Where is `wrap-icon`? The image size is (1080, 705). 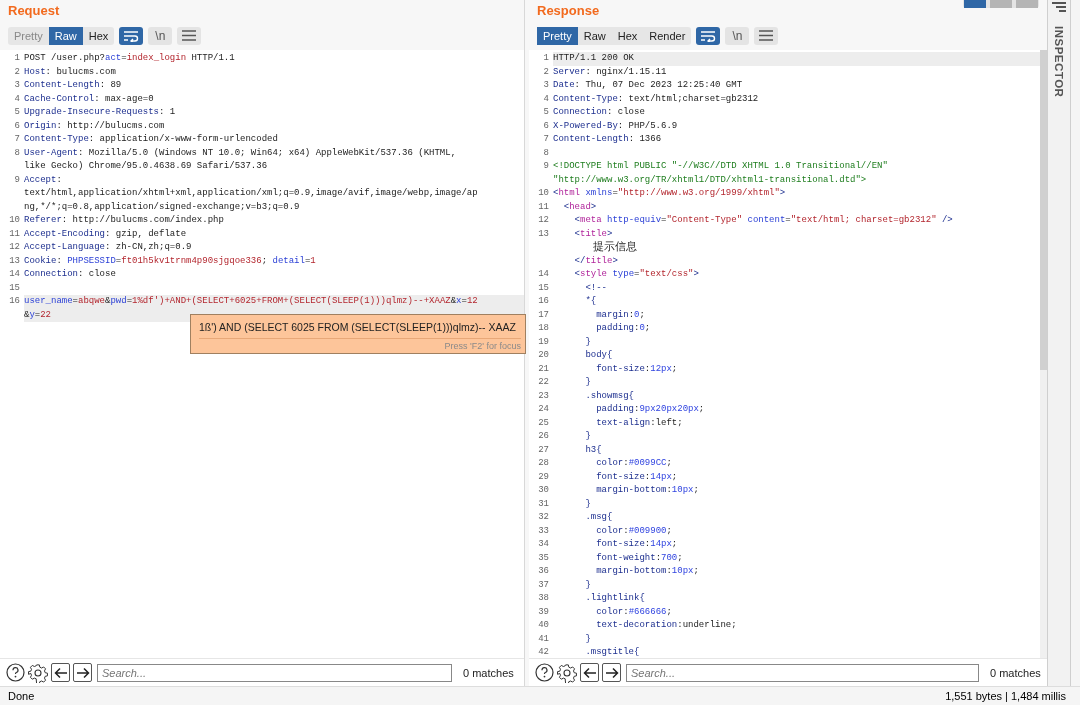
wrap-icon is located at coordinates (131, 35).